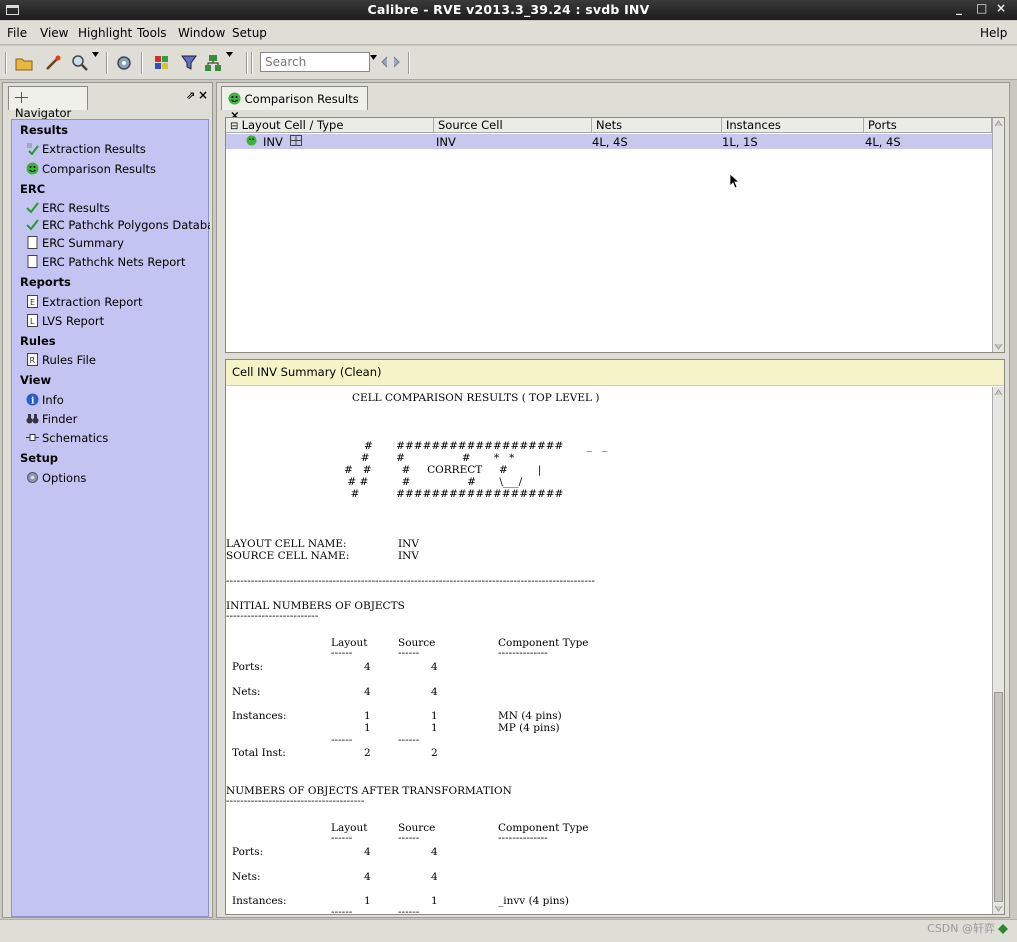  Describe the element at coordinates (32, 477) in the screenshot. I see `gear-icon` at that location.